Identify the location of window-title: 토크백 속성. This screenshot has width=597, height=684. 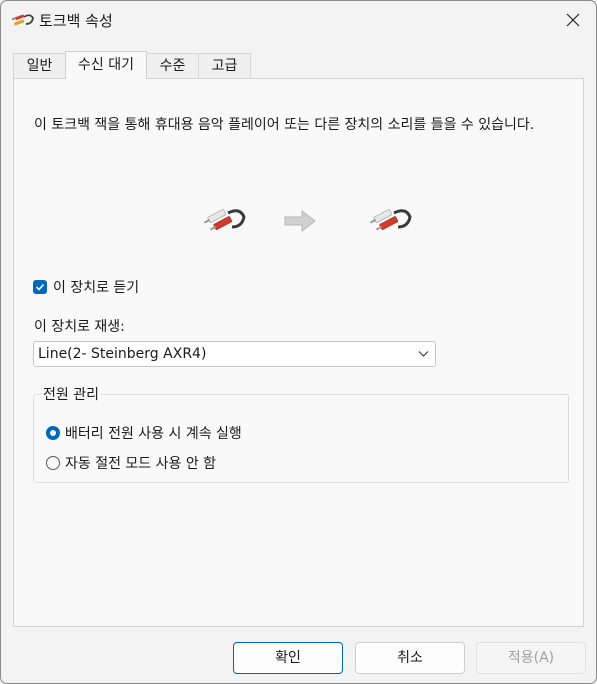
(76, 21).